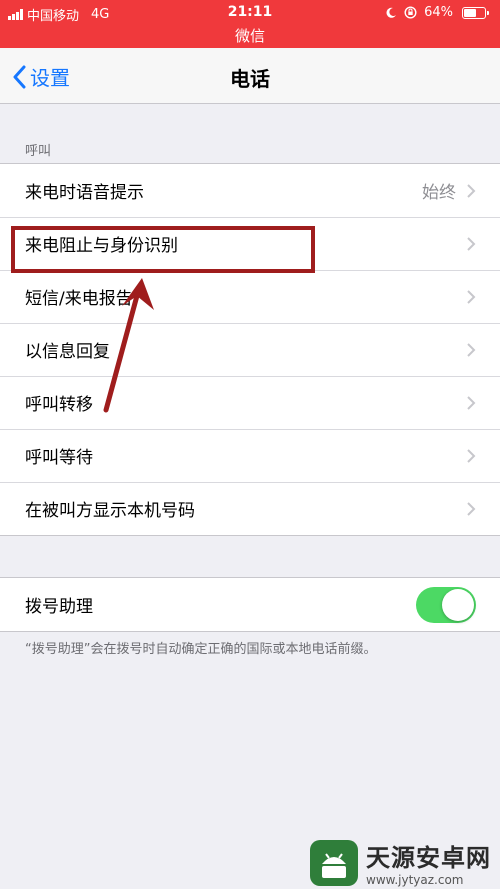 Image resolution: width=500 pixels, height=889 pixels. What do you see at coordinates (110, 511) in the screenshot?
I see `row-label: 在被叫方显示本机号码` at bounding box center [110, 511].